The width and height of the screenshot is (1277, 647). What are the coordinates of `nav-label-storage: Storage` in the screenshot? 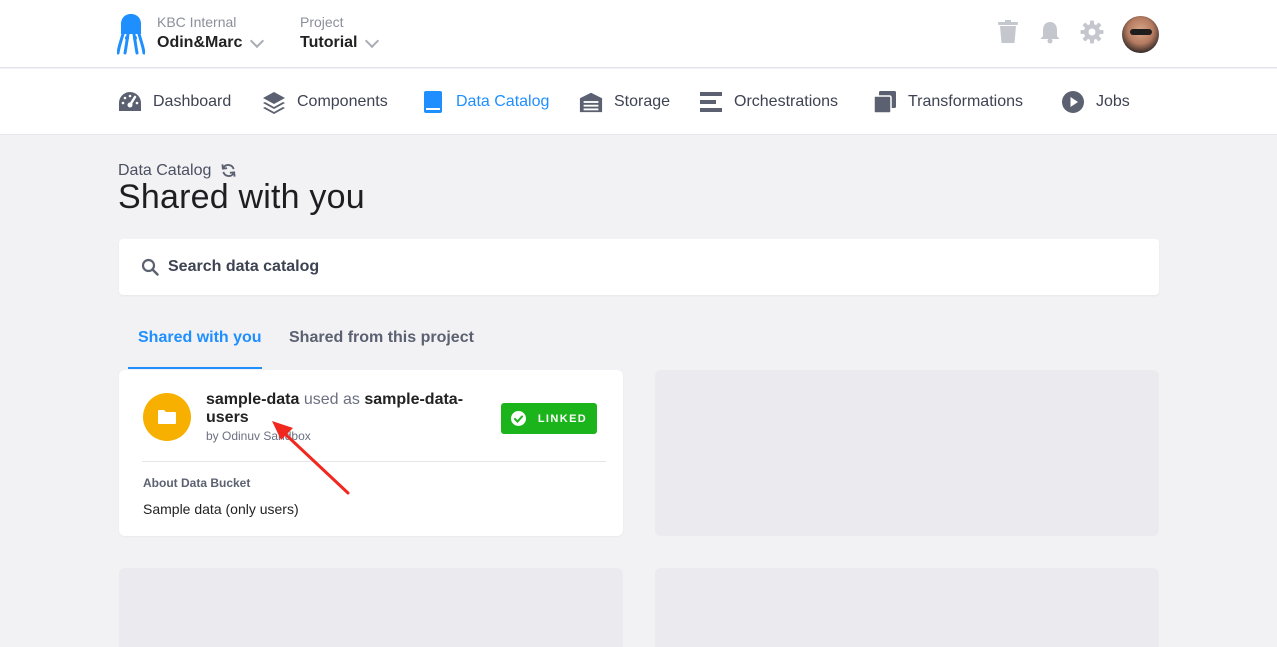 It's located at (642, 101).